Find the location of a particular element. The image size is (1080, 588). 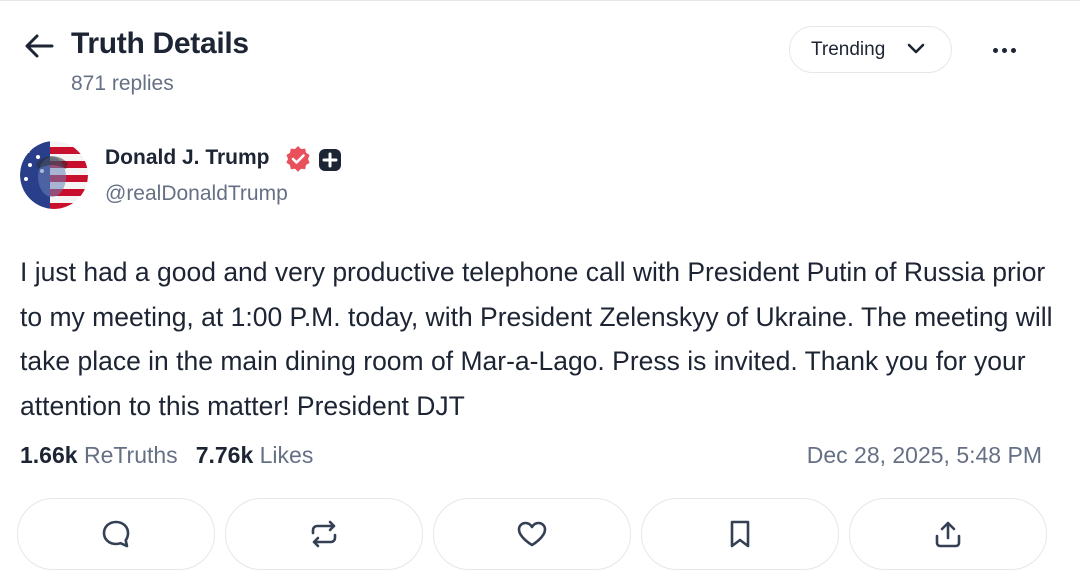

retruth-button is located at coordinates (324, 534).